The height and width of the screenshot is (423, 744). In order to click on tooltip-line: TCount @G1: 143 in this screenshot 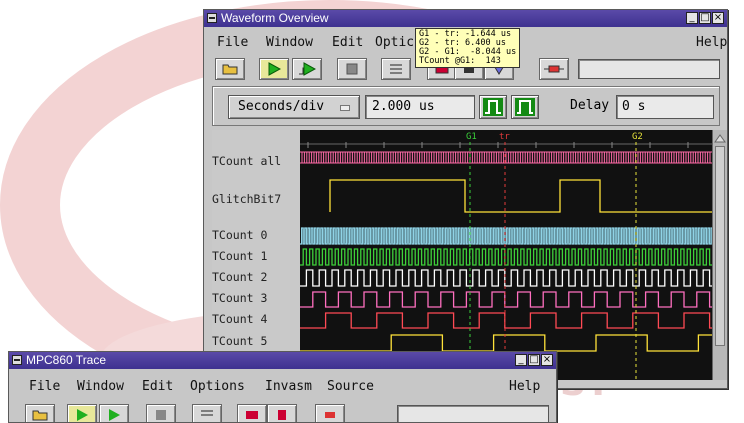, I will do `click(460, 61)`.